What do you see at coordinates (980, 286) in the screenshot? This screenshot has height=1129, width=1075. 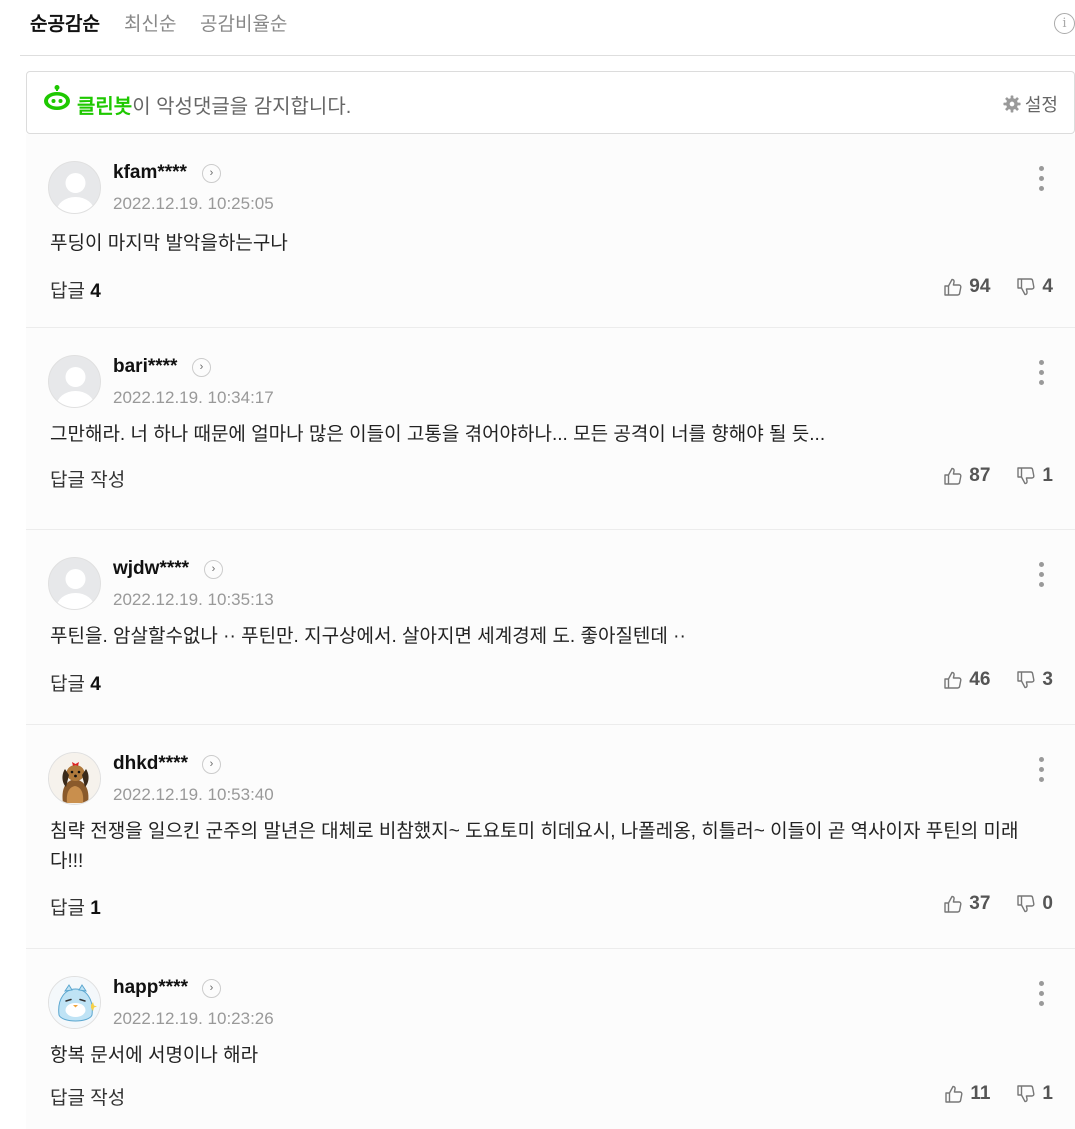 I see `like-count: 94` at bounding box center [980, 286].